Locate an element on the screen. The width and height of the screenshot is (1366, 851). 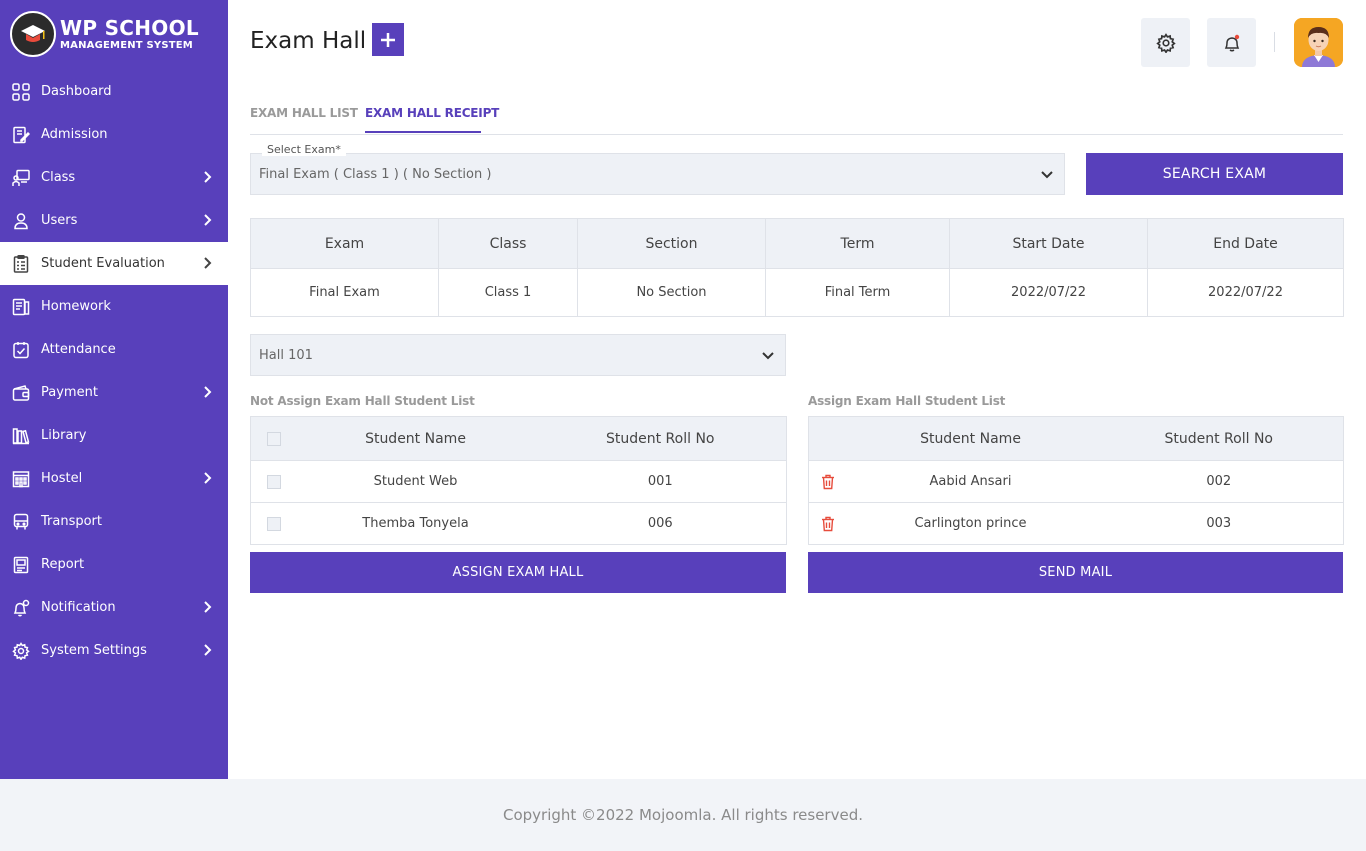
tab-exam-hall-list: EXAM HALL LIST is located at coordinates (304, 113).